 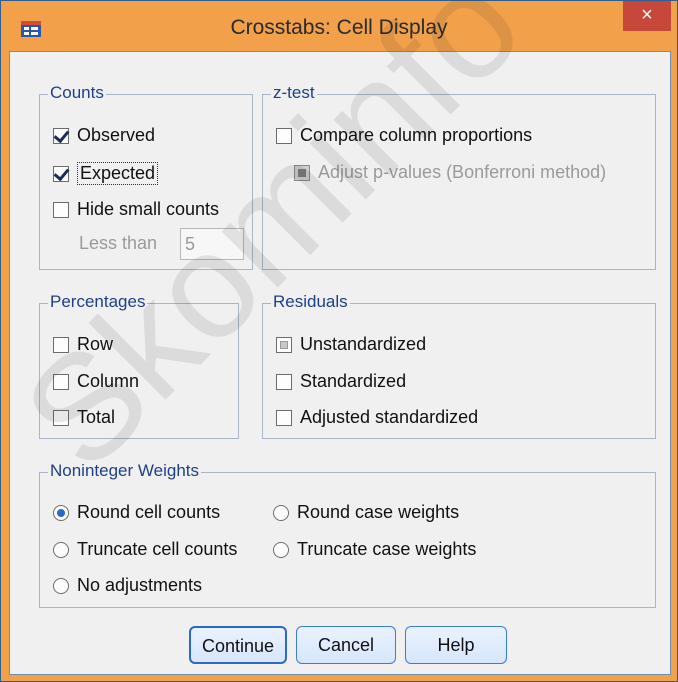 What do you see at coordinates (387, 549) in the screenshot?
I see `truncate-case-weights-label: Truncate case weights` at bounding box center [387, 549].